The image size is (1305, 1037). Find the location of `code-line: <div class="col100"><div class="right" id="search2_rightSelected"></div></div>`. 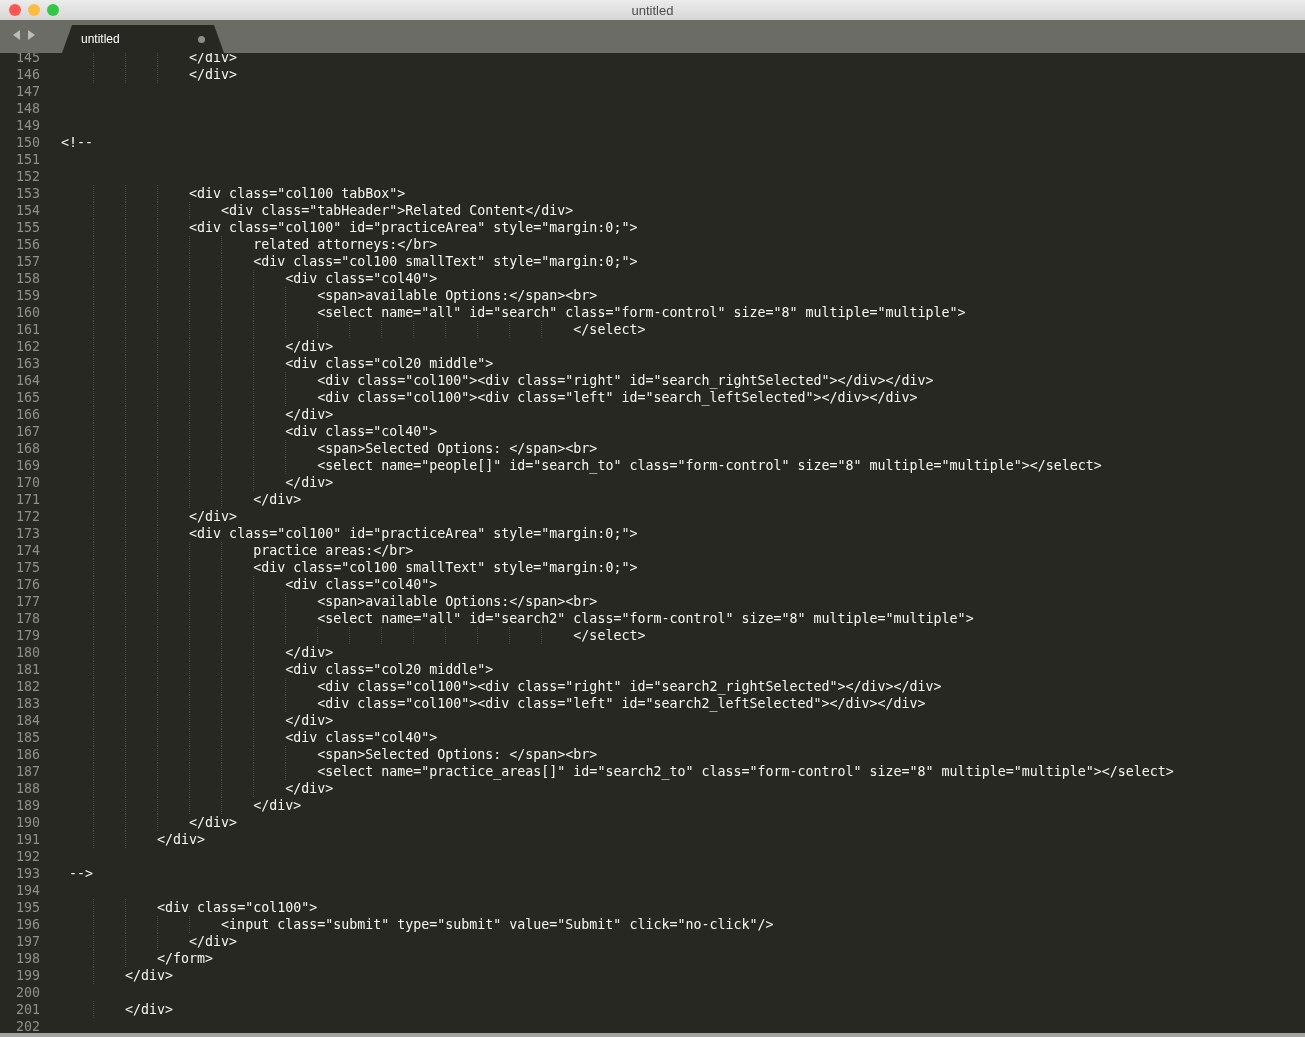

code-line: <div class="col100"><div class="right" id="search2_rightSelected"></div></div> is located at coordinates (629, 686).